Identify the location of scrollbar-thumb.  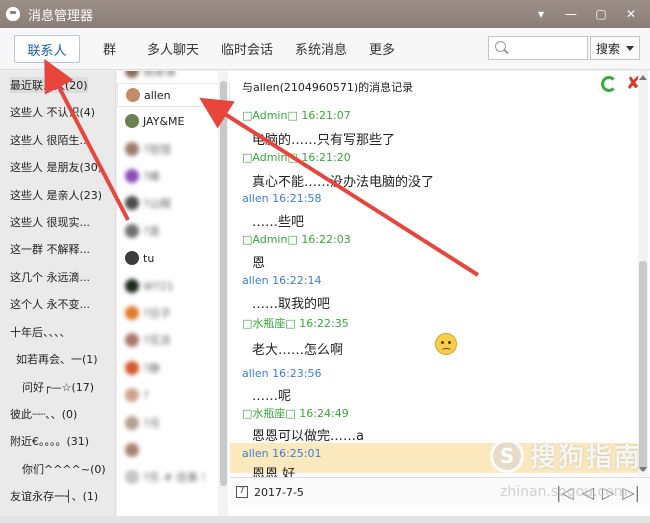
(223, 283).